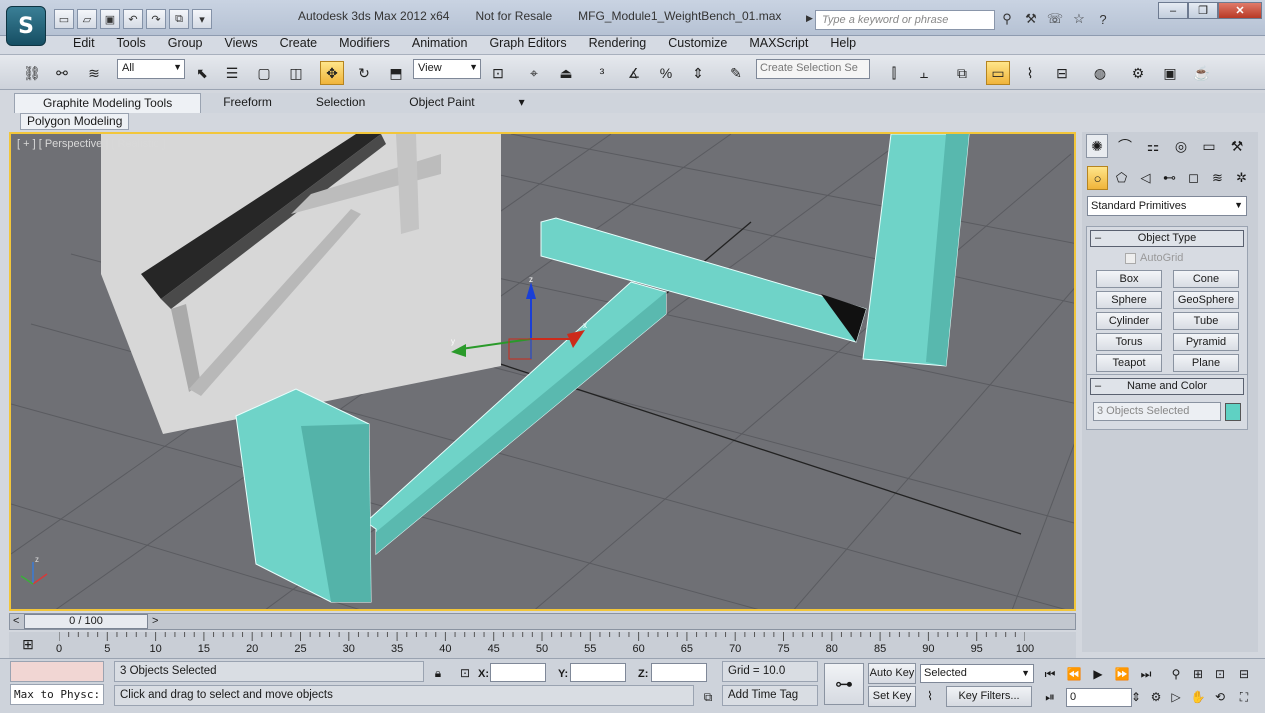  I want to click on selection-lock-icon: 🔒︎, so click(438, 673).